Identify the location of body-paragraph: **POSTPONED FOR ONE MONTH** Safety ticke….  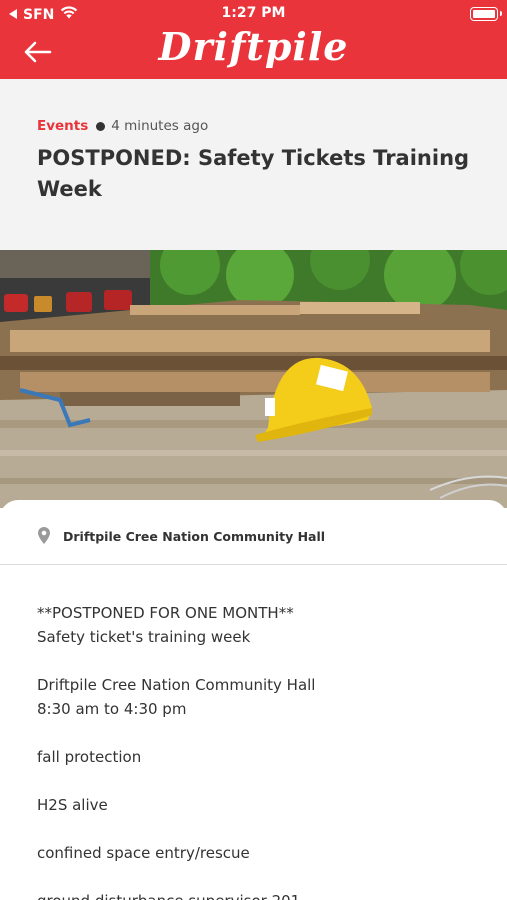
(257, 625).